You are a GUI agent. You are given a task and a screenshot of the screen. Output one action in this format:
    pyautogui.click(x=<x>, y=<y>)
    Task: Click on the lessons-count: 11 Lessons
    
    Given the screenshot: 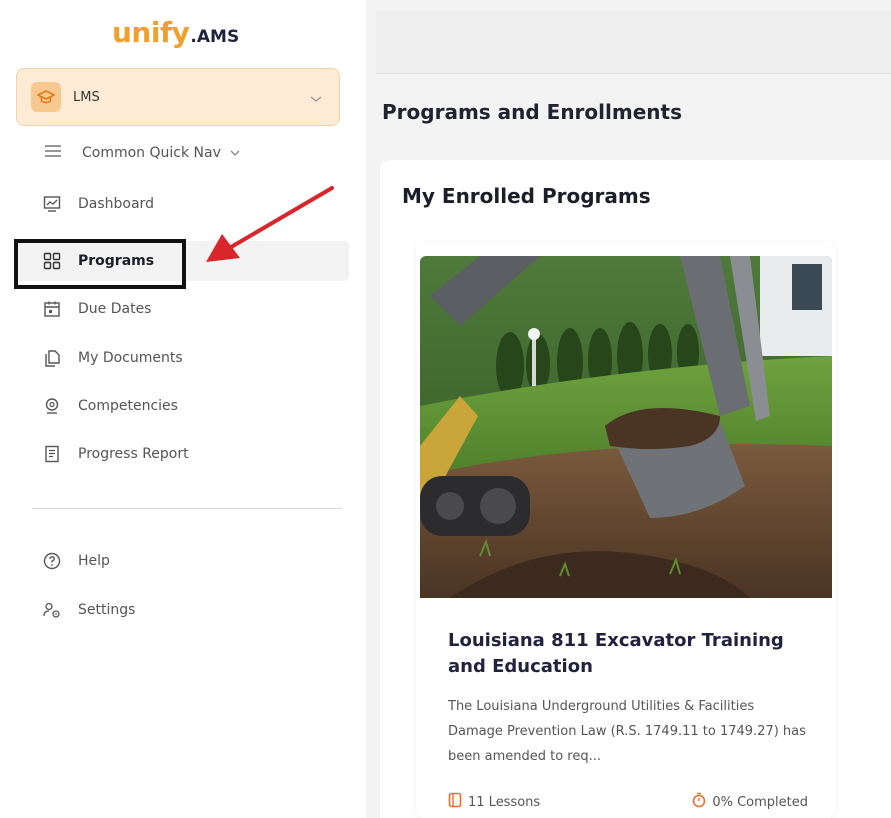 What is the action you would take?
    pyautogui.click(x=494, y=802)
    